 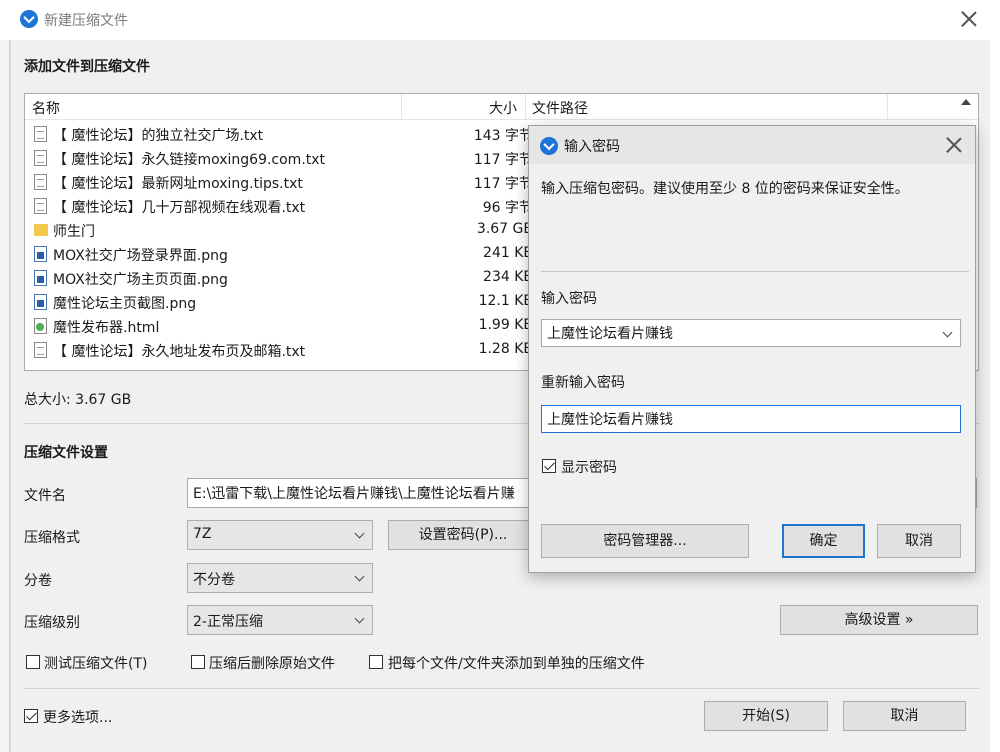 I want to click on file-row: MOX社交广场登录界面.png 241 KB, so click(x=285, y=254).